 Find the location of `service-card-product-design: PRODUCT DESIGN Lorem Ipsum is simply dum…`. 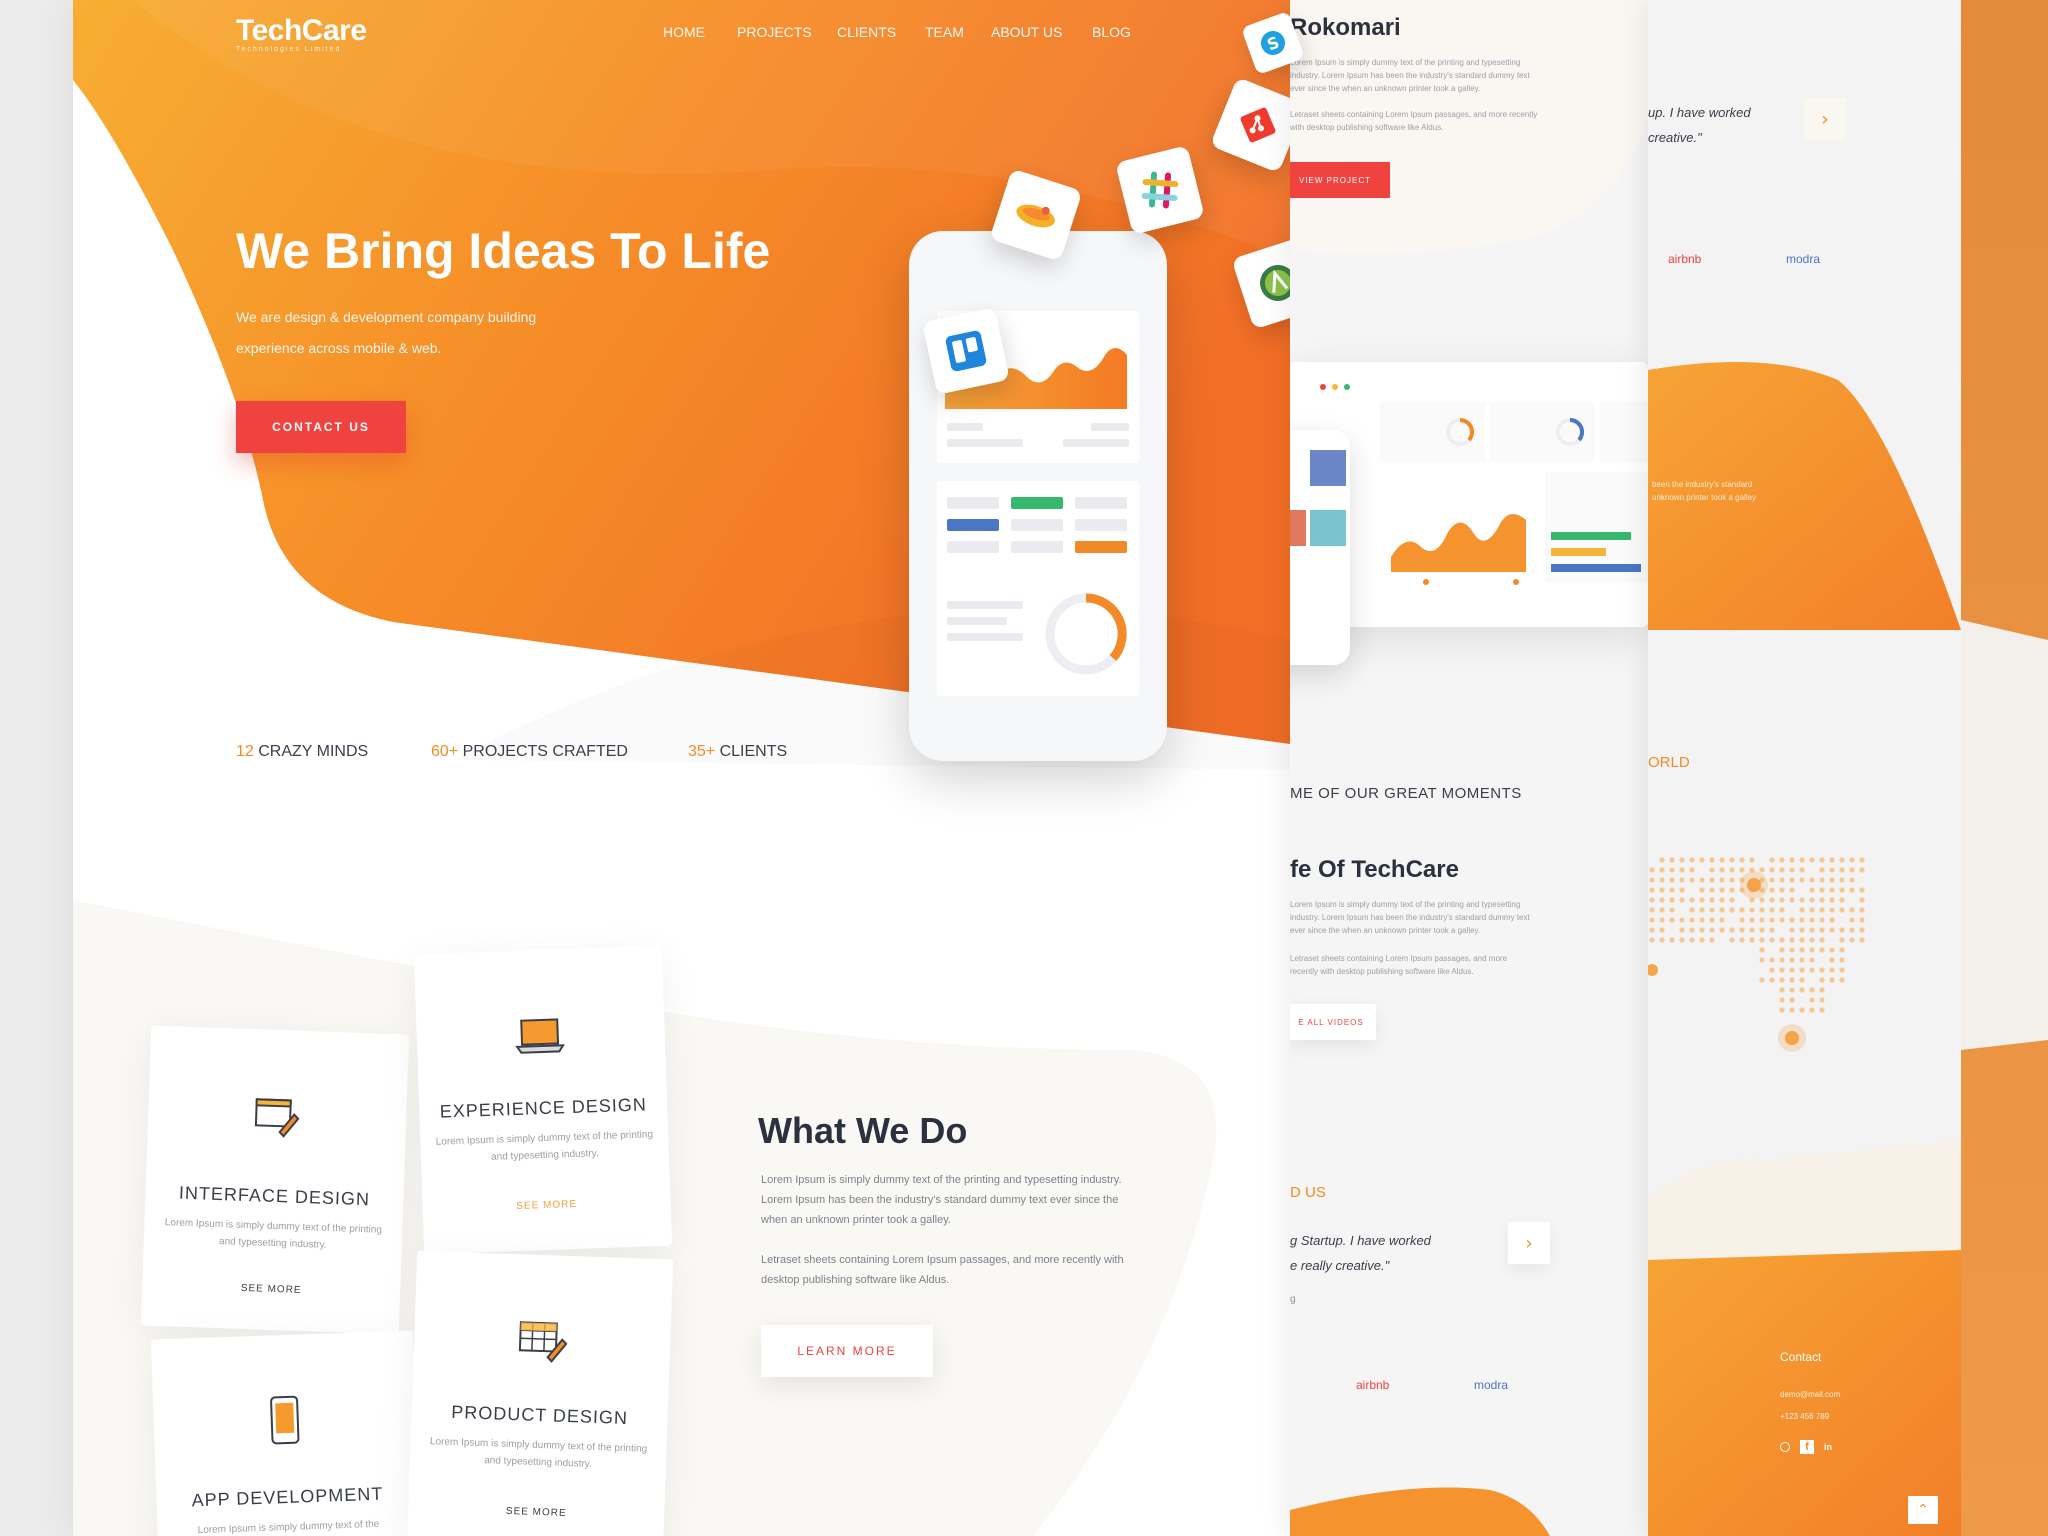

service-card-product-design: PRODUCT DESIGN Lorem Ipsum is simply dum… is located at coordinates (540, 1393).